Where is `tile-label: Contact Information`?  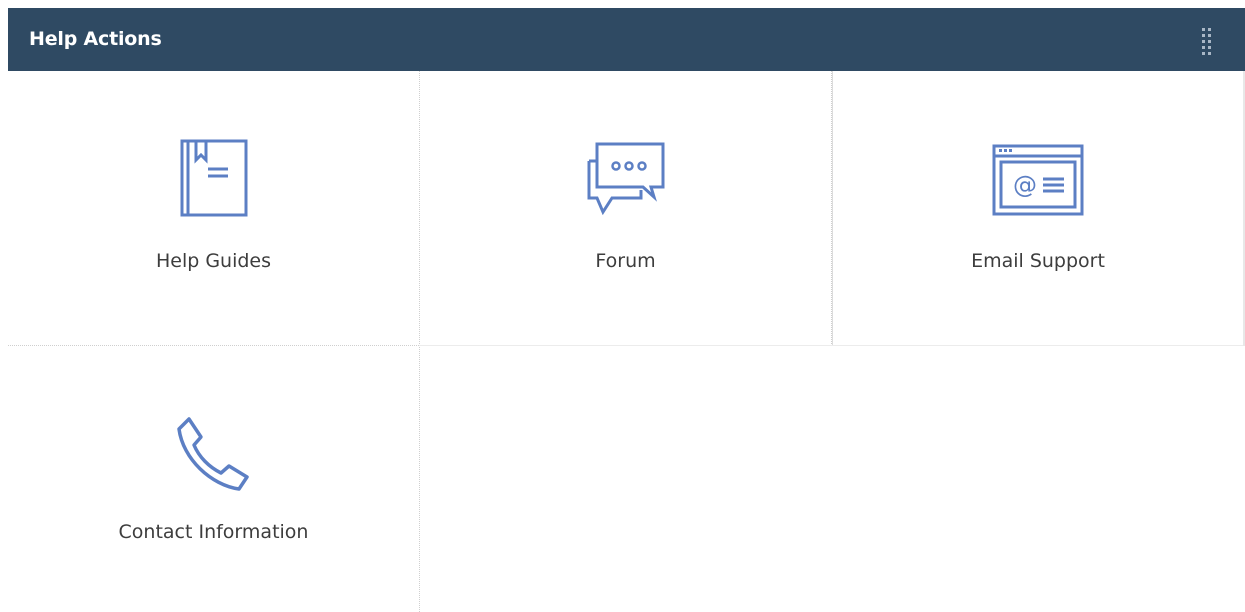
tile-label: Contact Information is located at coordinates (213, 532).